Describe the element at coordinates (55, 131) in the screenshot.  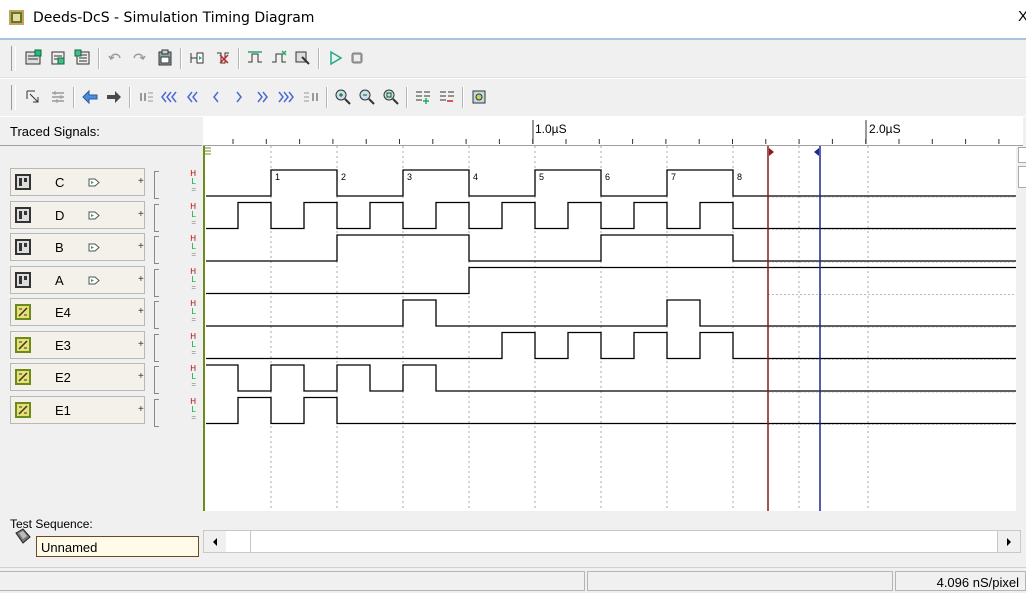
I see `traced-signals-label: Traced Signals:` at that location.